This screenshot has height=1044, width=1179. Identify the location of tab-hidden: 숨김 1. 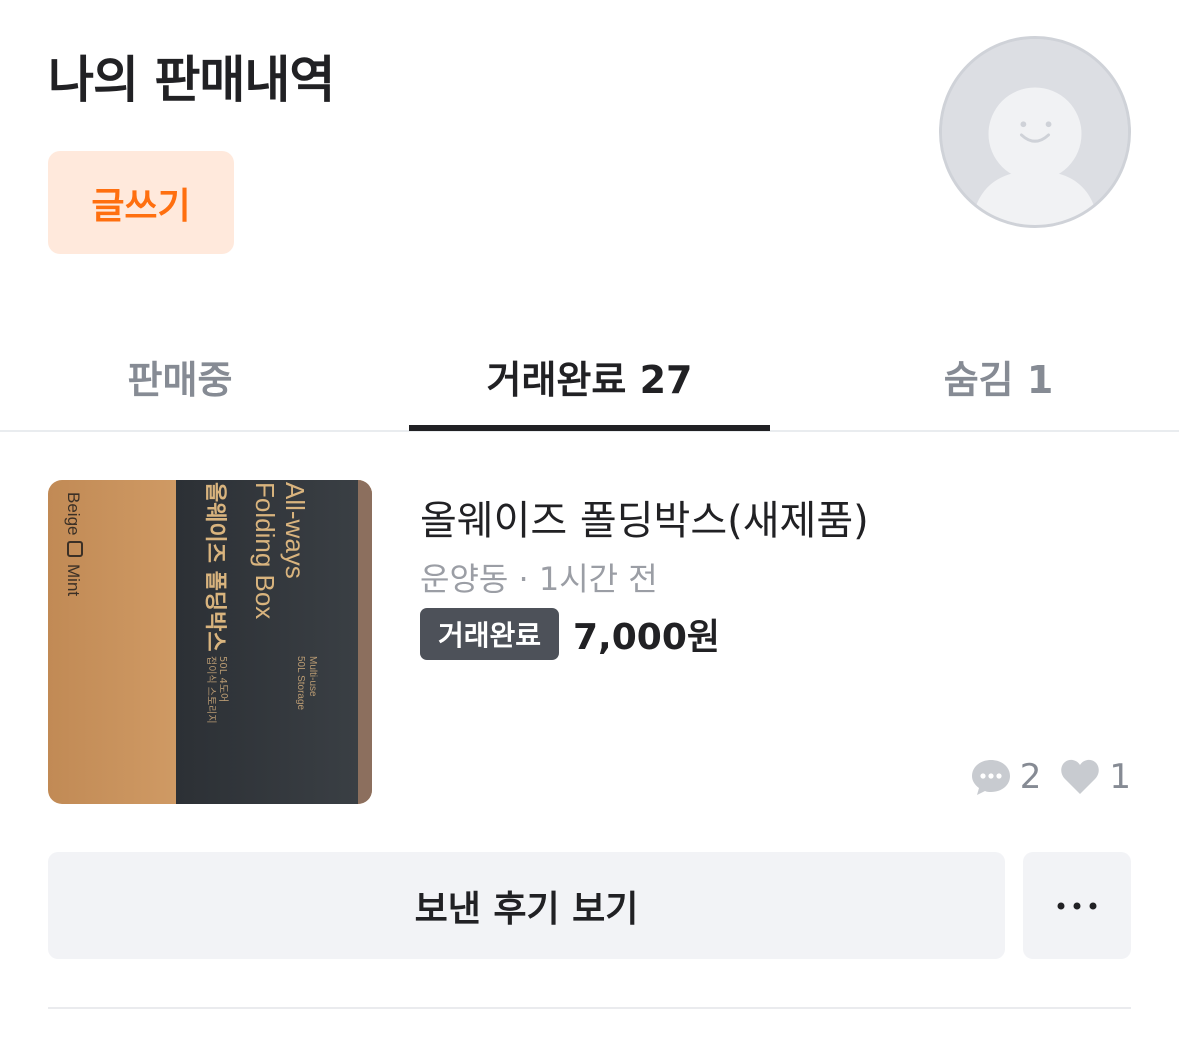
(998, 376).